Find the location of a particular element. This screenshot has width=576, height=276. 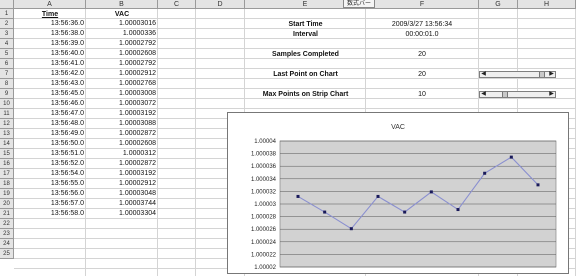

vac-cell: 1.00003304 is located at coordinates (121, 214).